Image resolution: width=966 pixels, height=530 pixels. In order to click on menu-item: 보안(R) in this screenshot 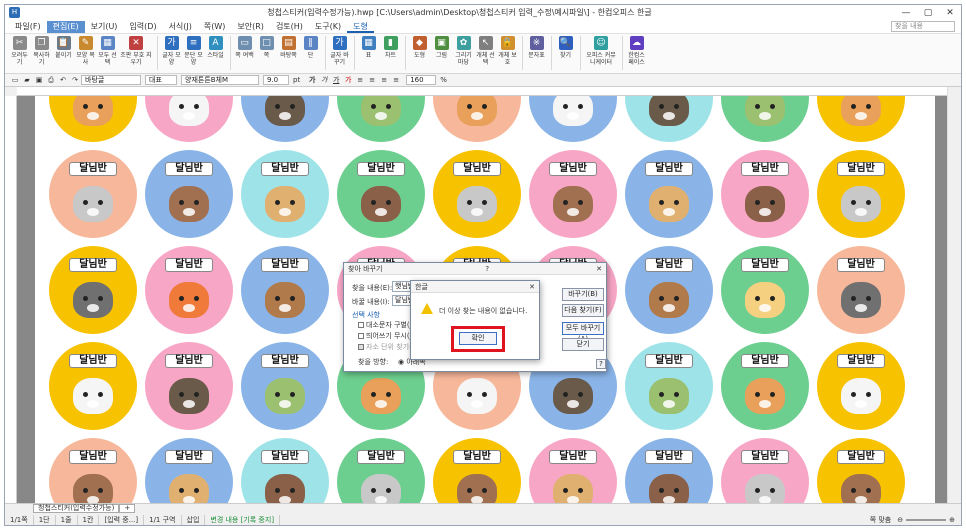, I will do `click(250, 27)`.